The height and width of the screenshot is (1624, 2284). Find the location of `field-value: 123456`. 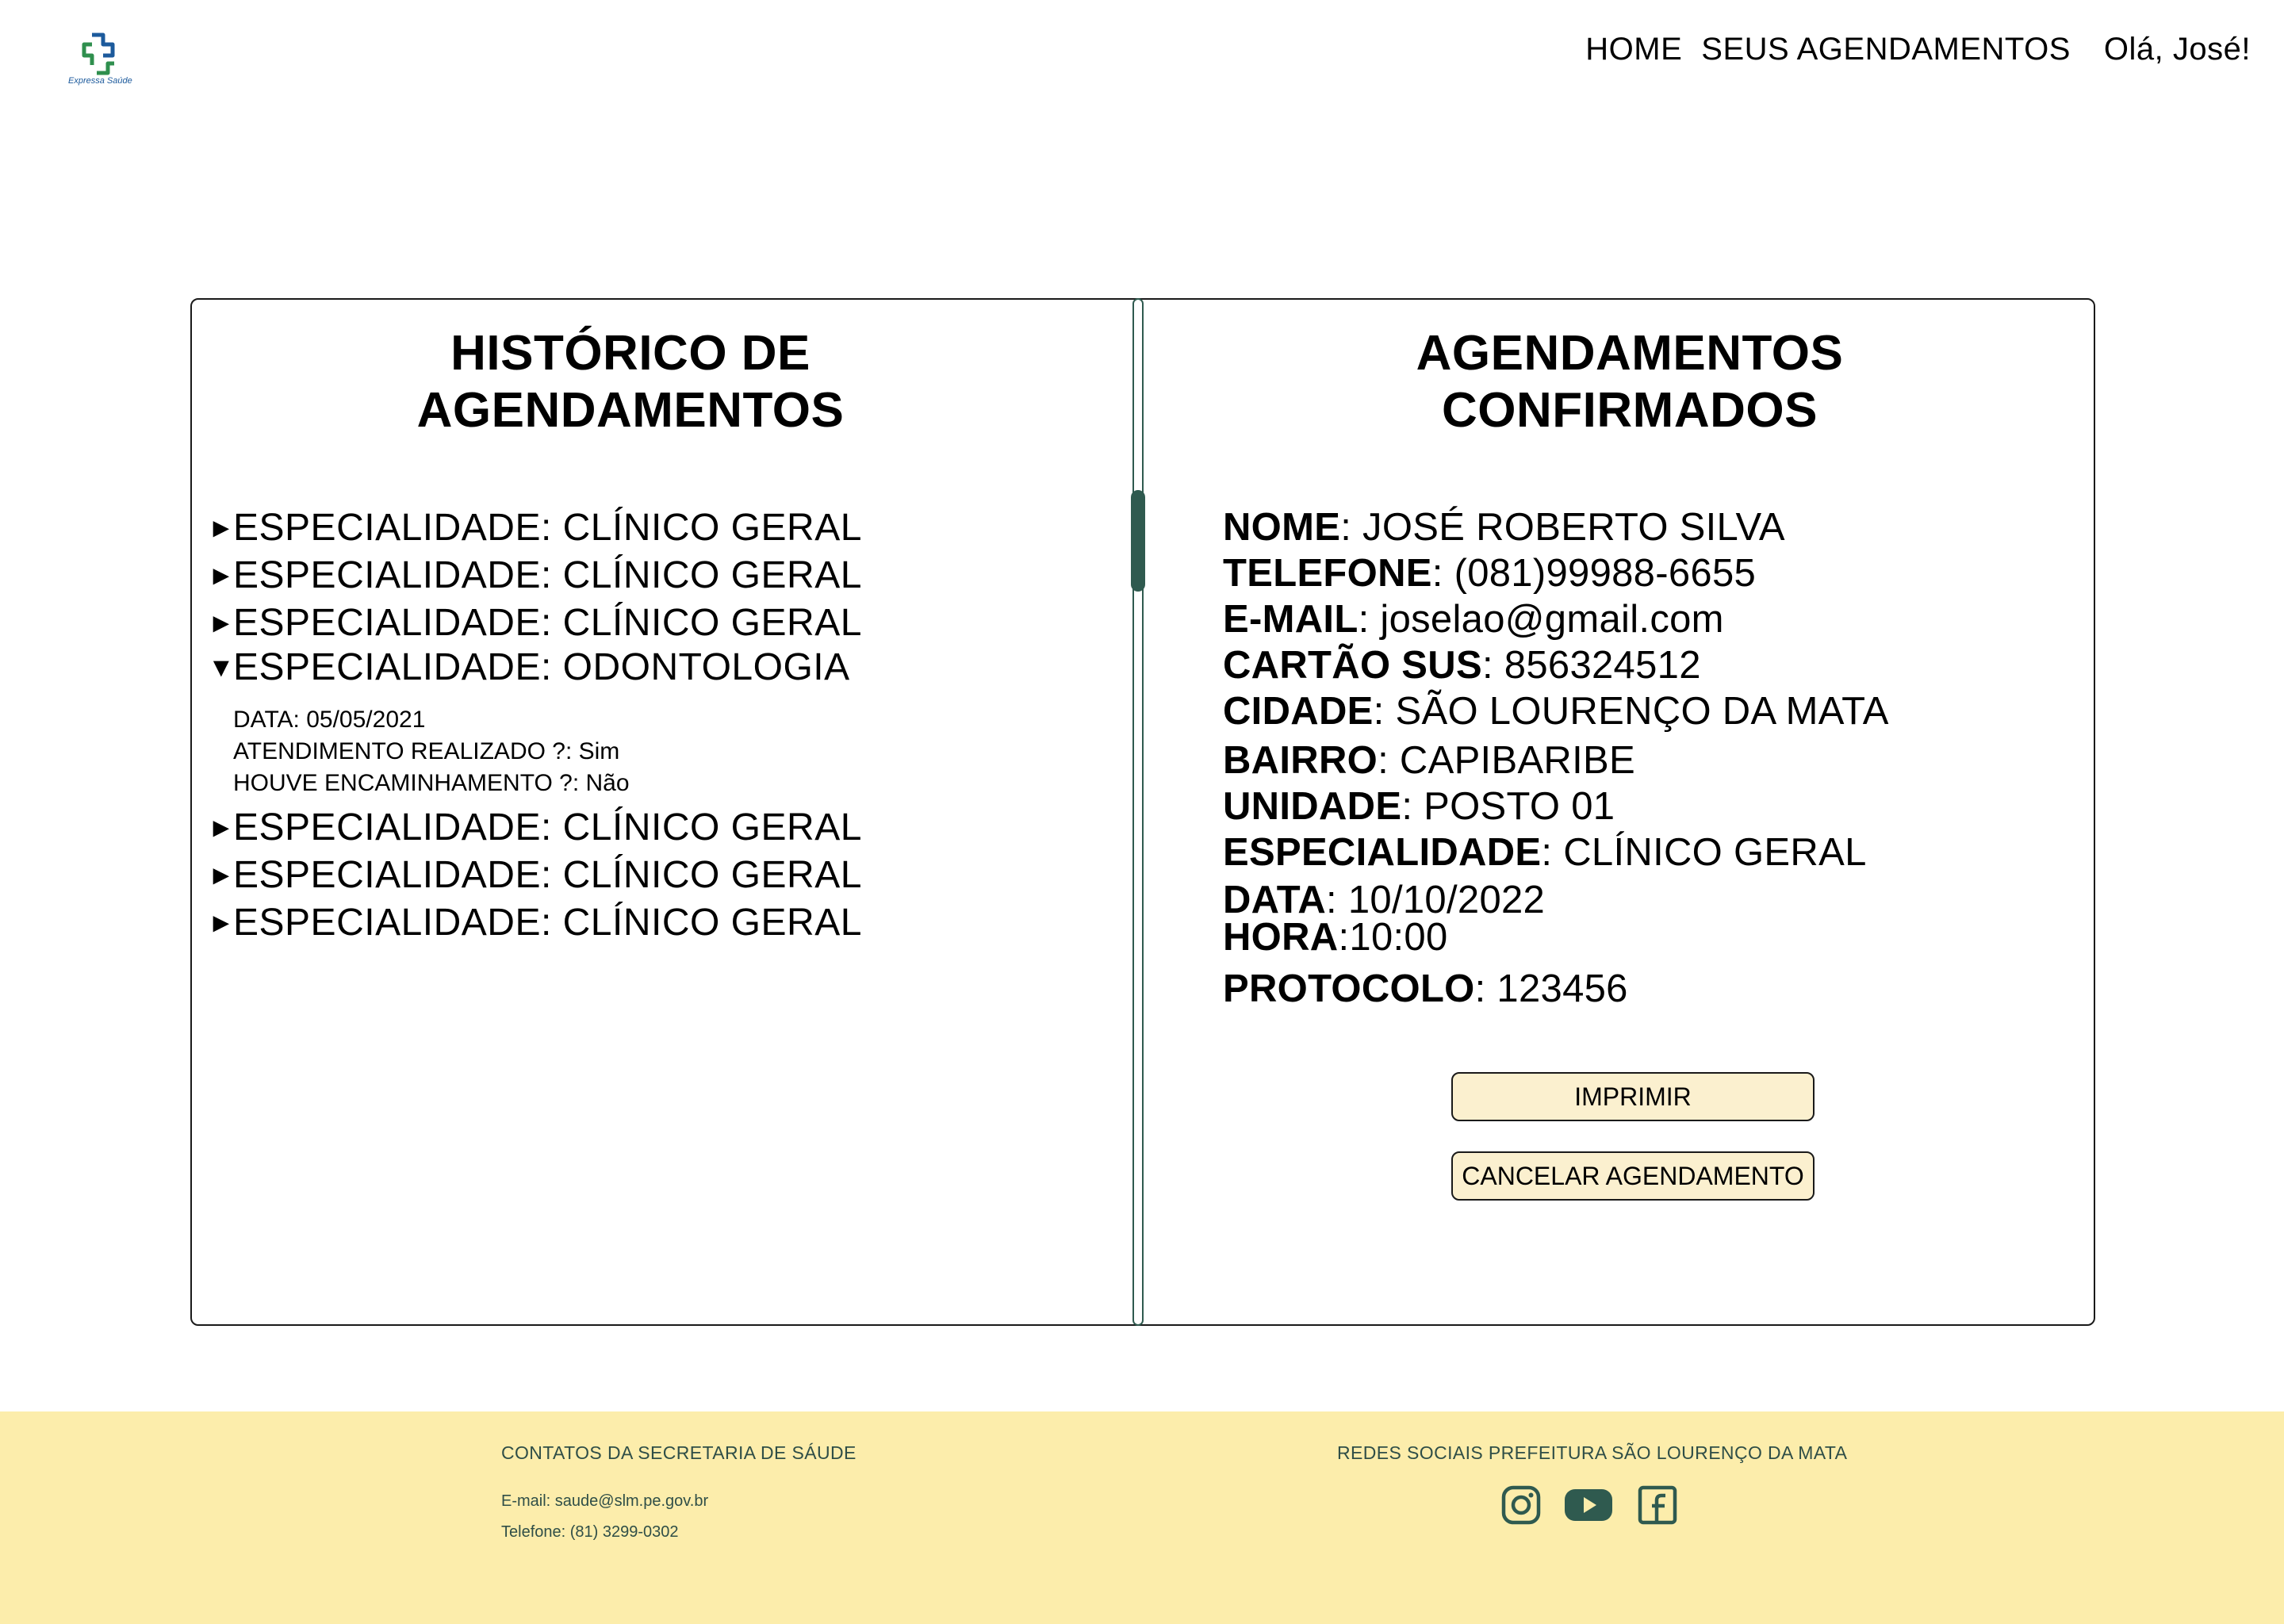

field-value: 123456 is located at coordinates (1562, 988).